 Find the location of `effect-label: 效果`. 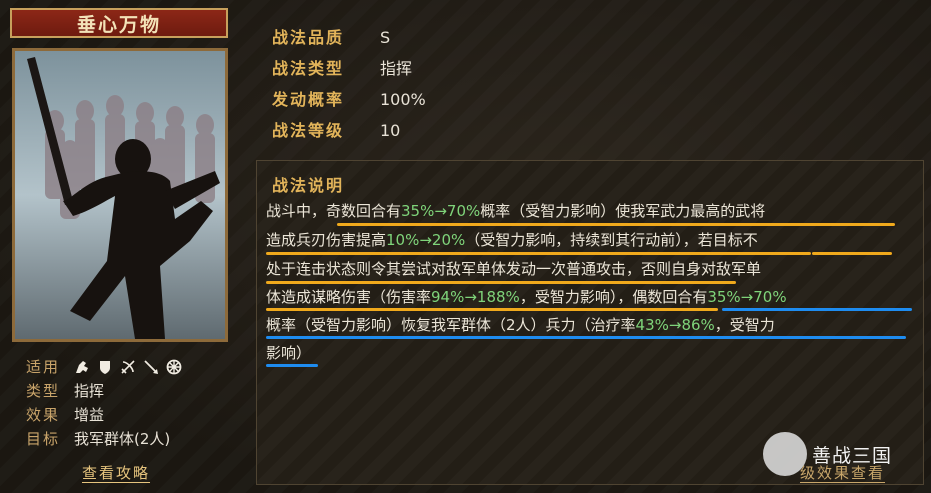

effect-label: 效果 is located at coordinates (43, 415).